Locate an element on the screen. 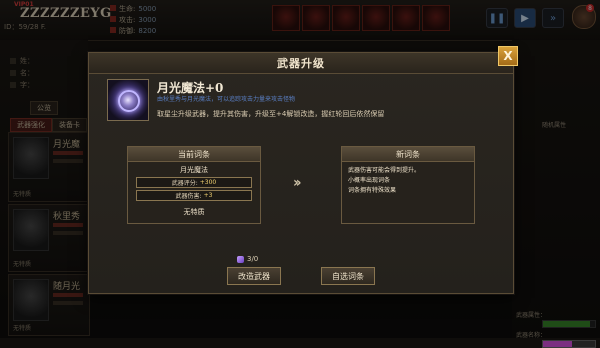 This screenshot has width=600, height=348. modal-header: 武器升级 is located at coordinates (301, 63).